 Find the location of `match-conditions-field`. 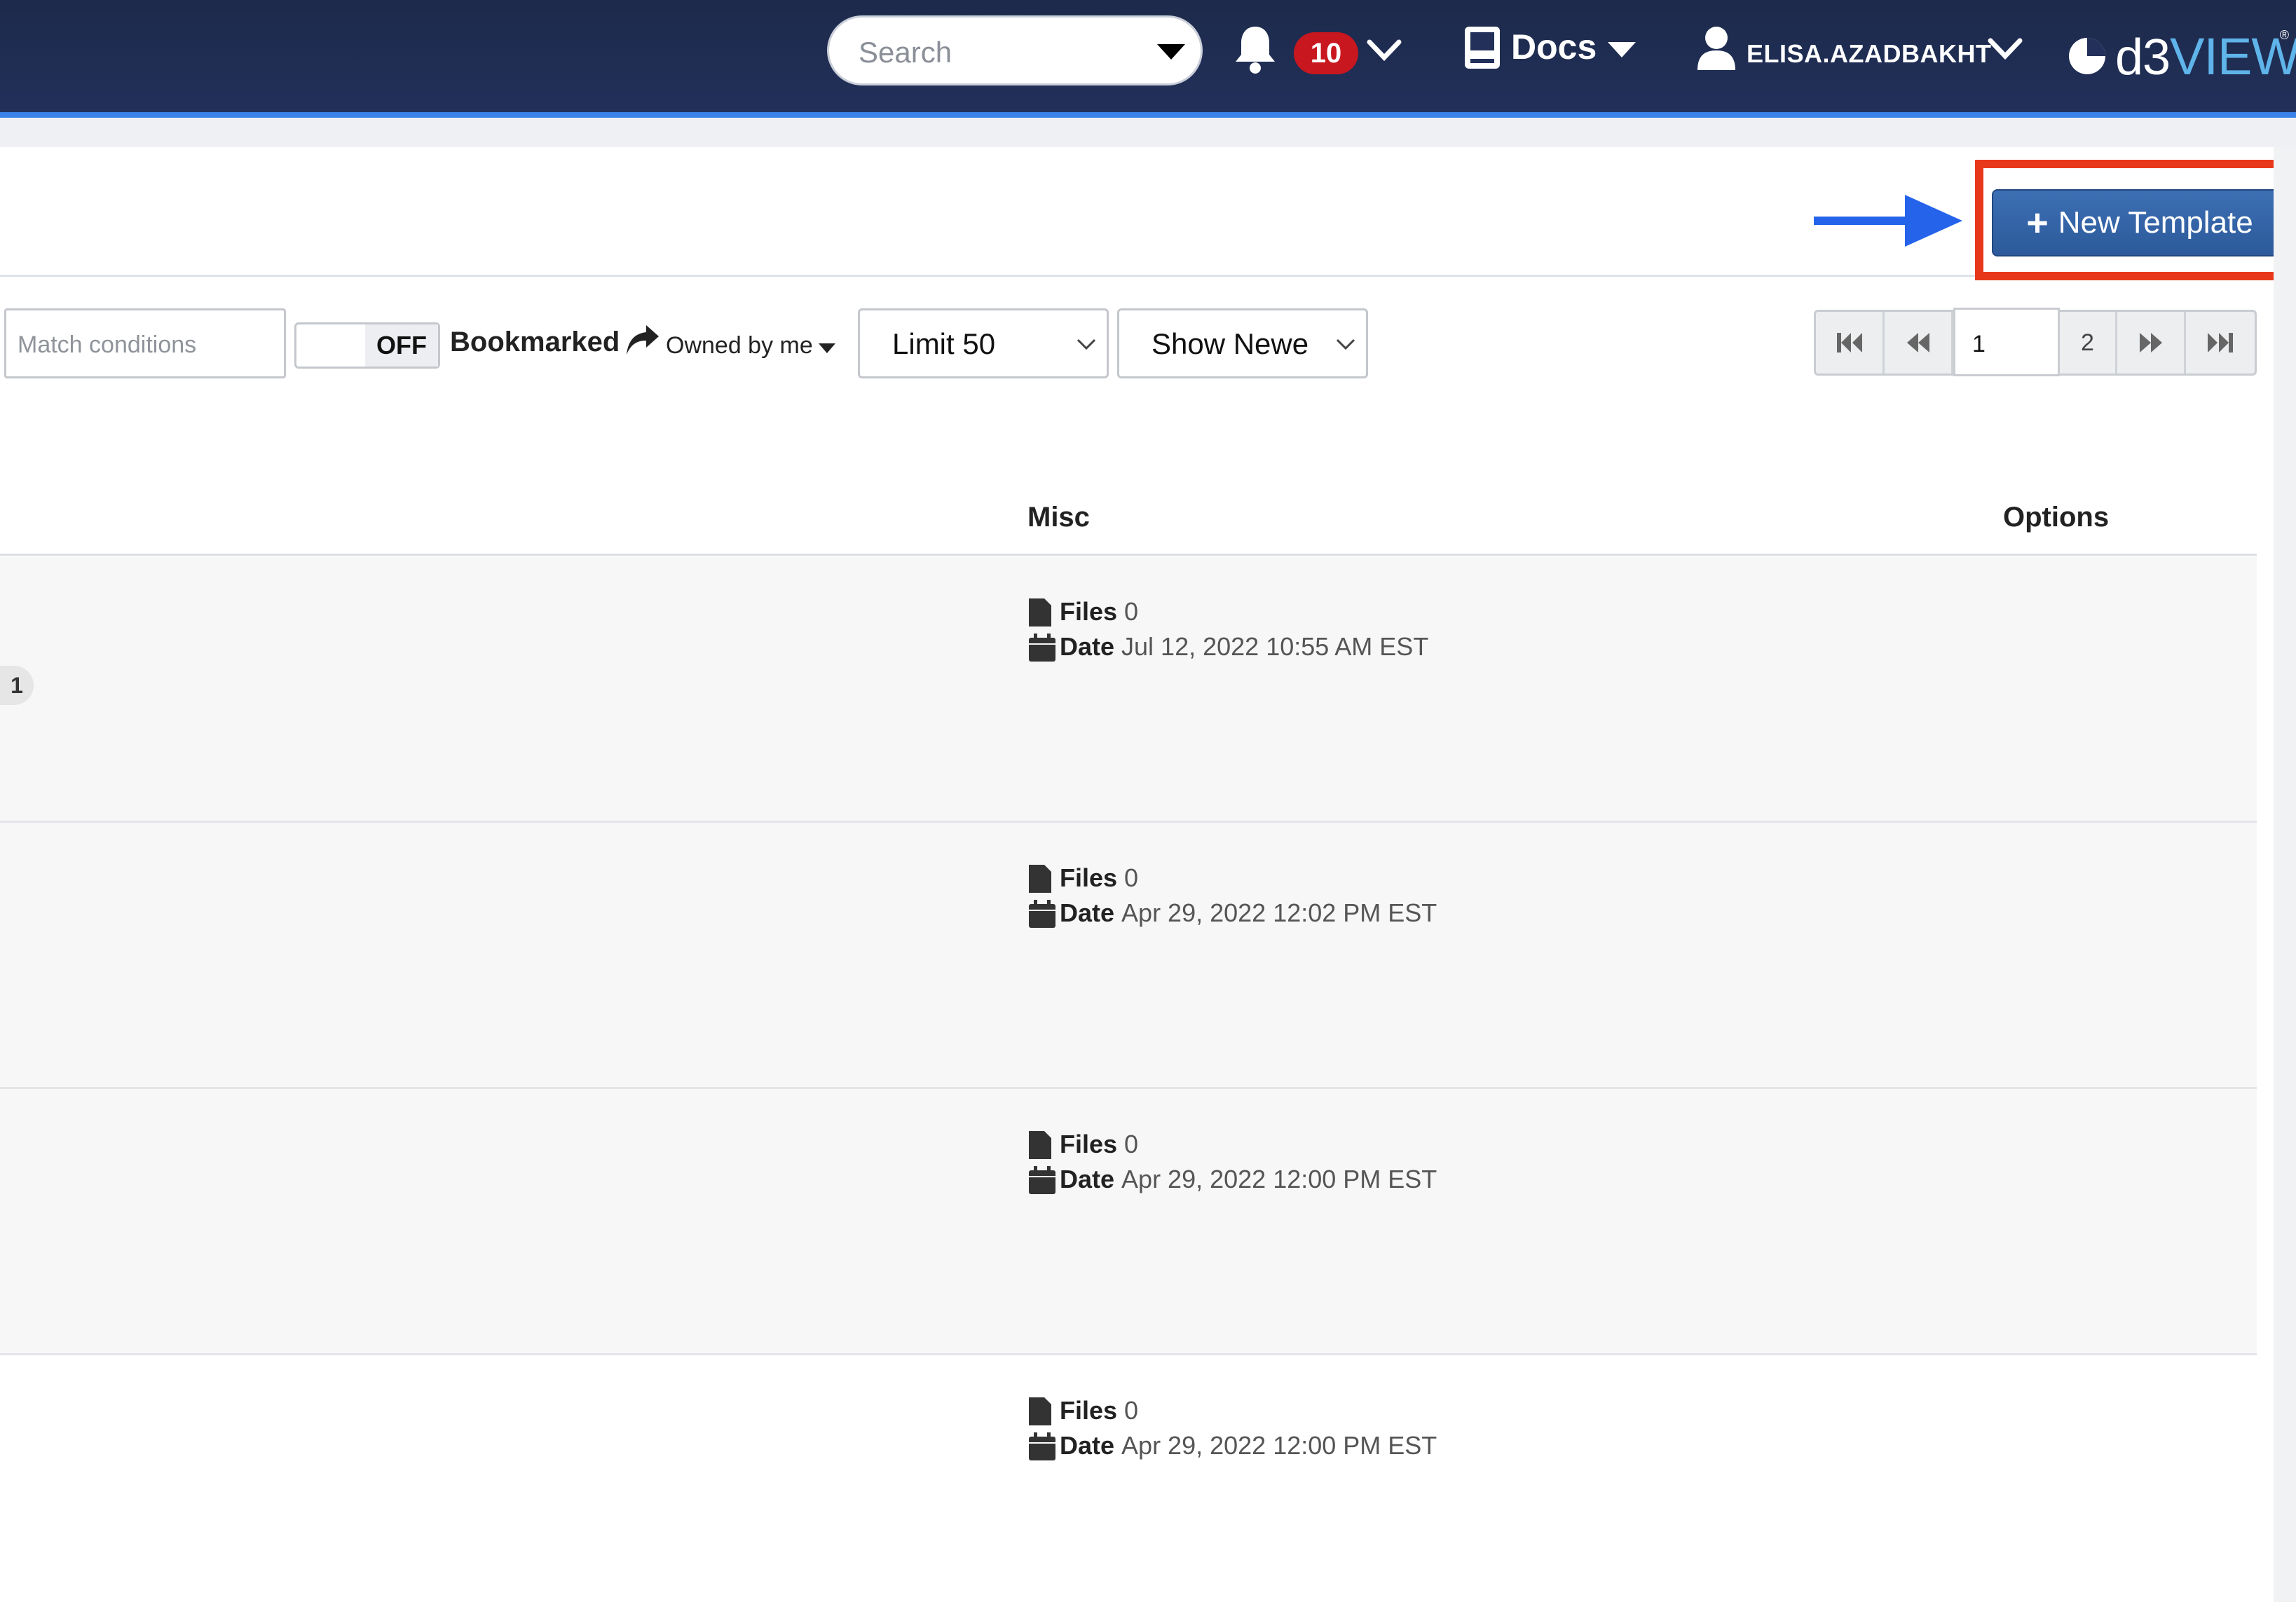

match-conditions-field is located at coordinates (145, 343).